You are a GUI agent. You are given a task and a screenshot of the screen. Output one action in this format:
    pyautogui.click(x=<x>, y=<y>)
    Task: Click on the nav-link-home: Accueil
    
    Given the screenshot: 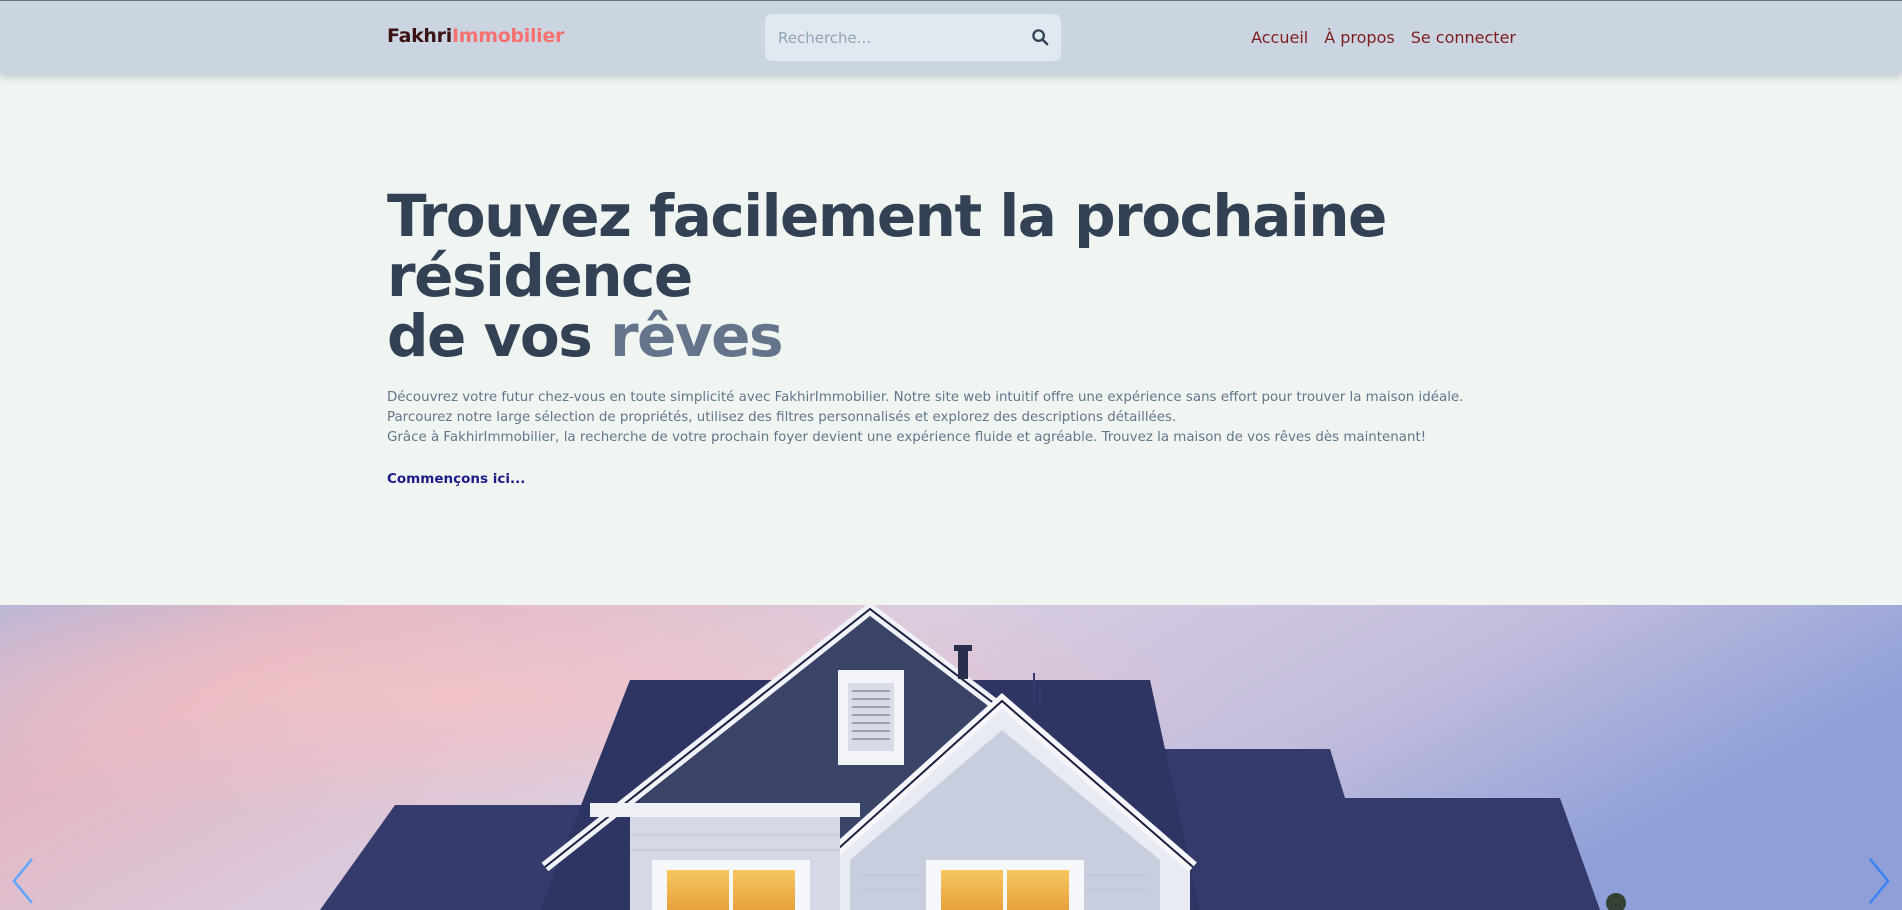 What is the action you would take?
    pyautogui.click(x=1279, y=37)
    